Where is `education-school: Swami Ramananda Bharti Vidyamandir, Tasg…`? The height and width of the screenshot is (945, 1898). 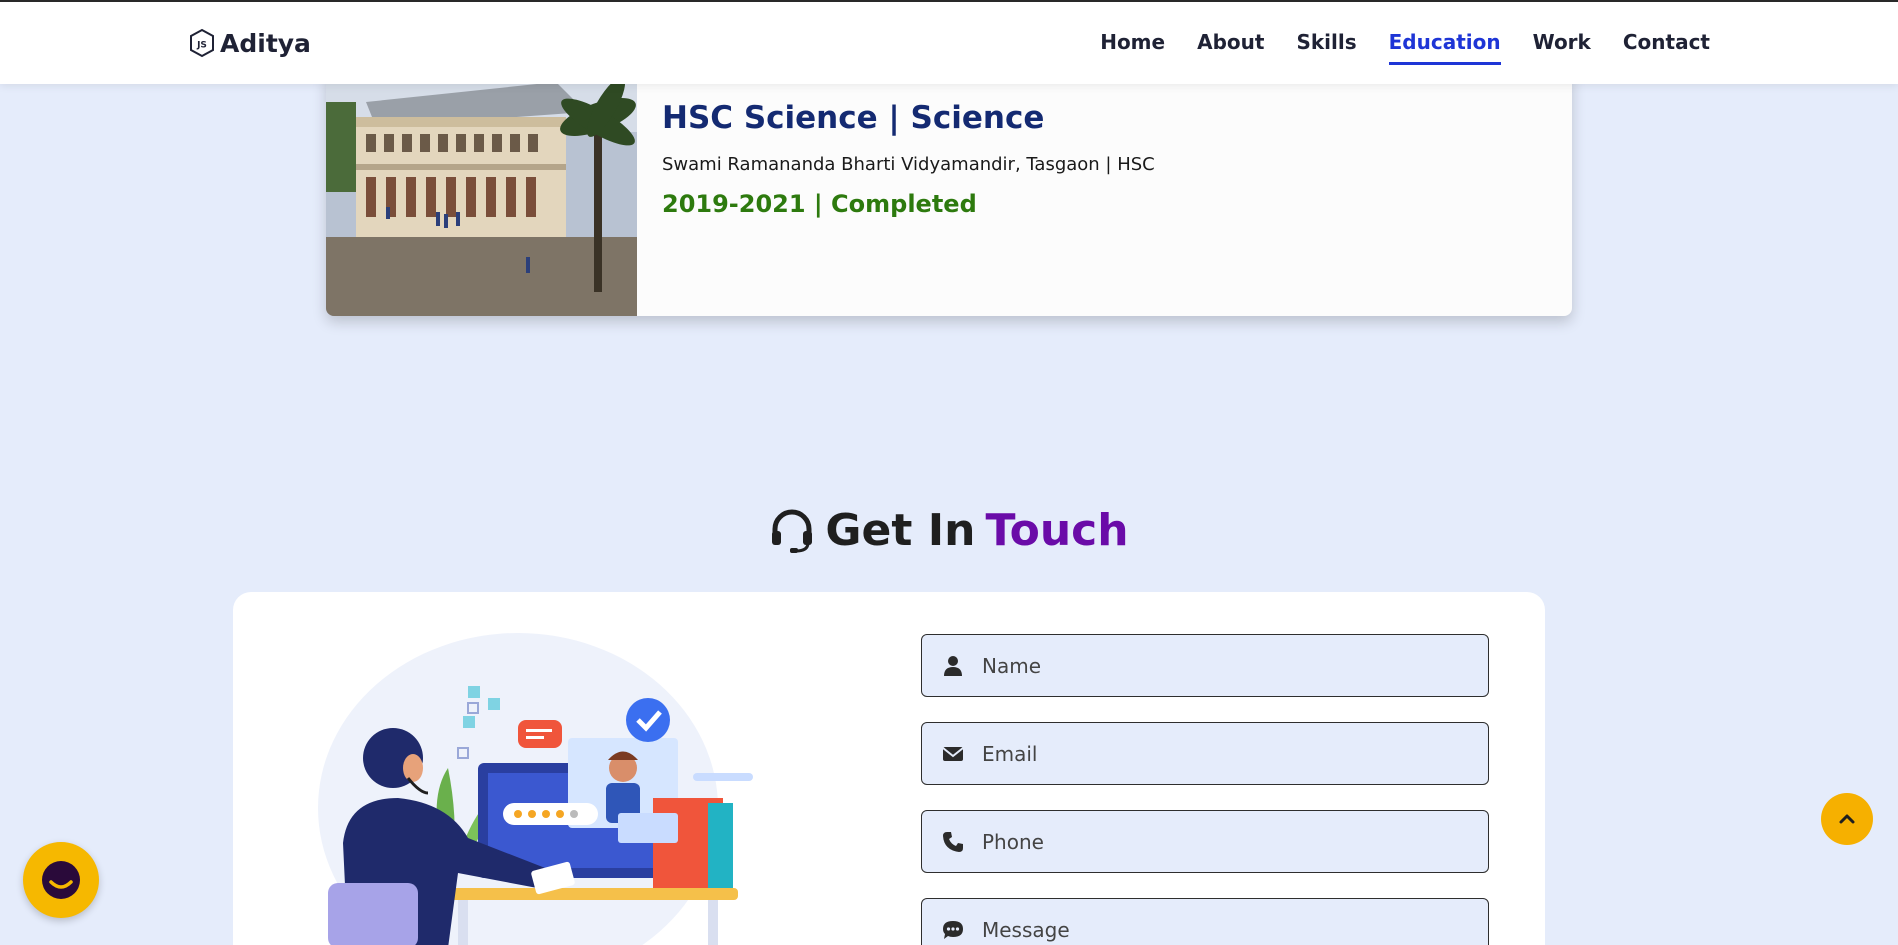
education-school: Swami Ramananda Bharti Vidyamandir, Tasg… is located at coordinates (908, 164).